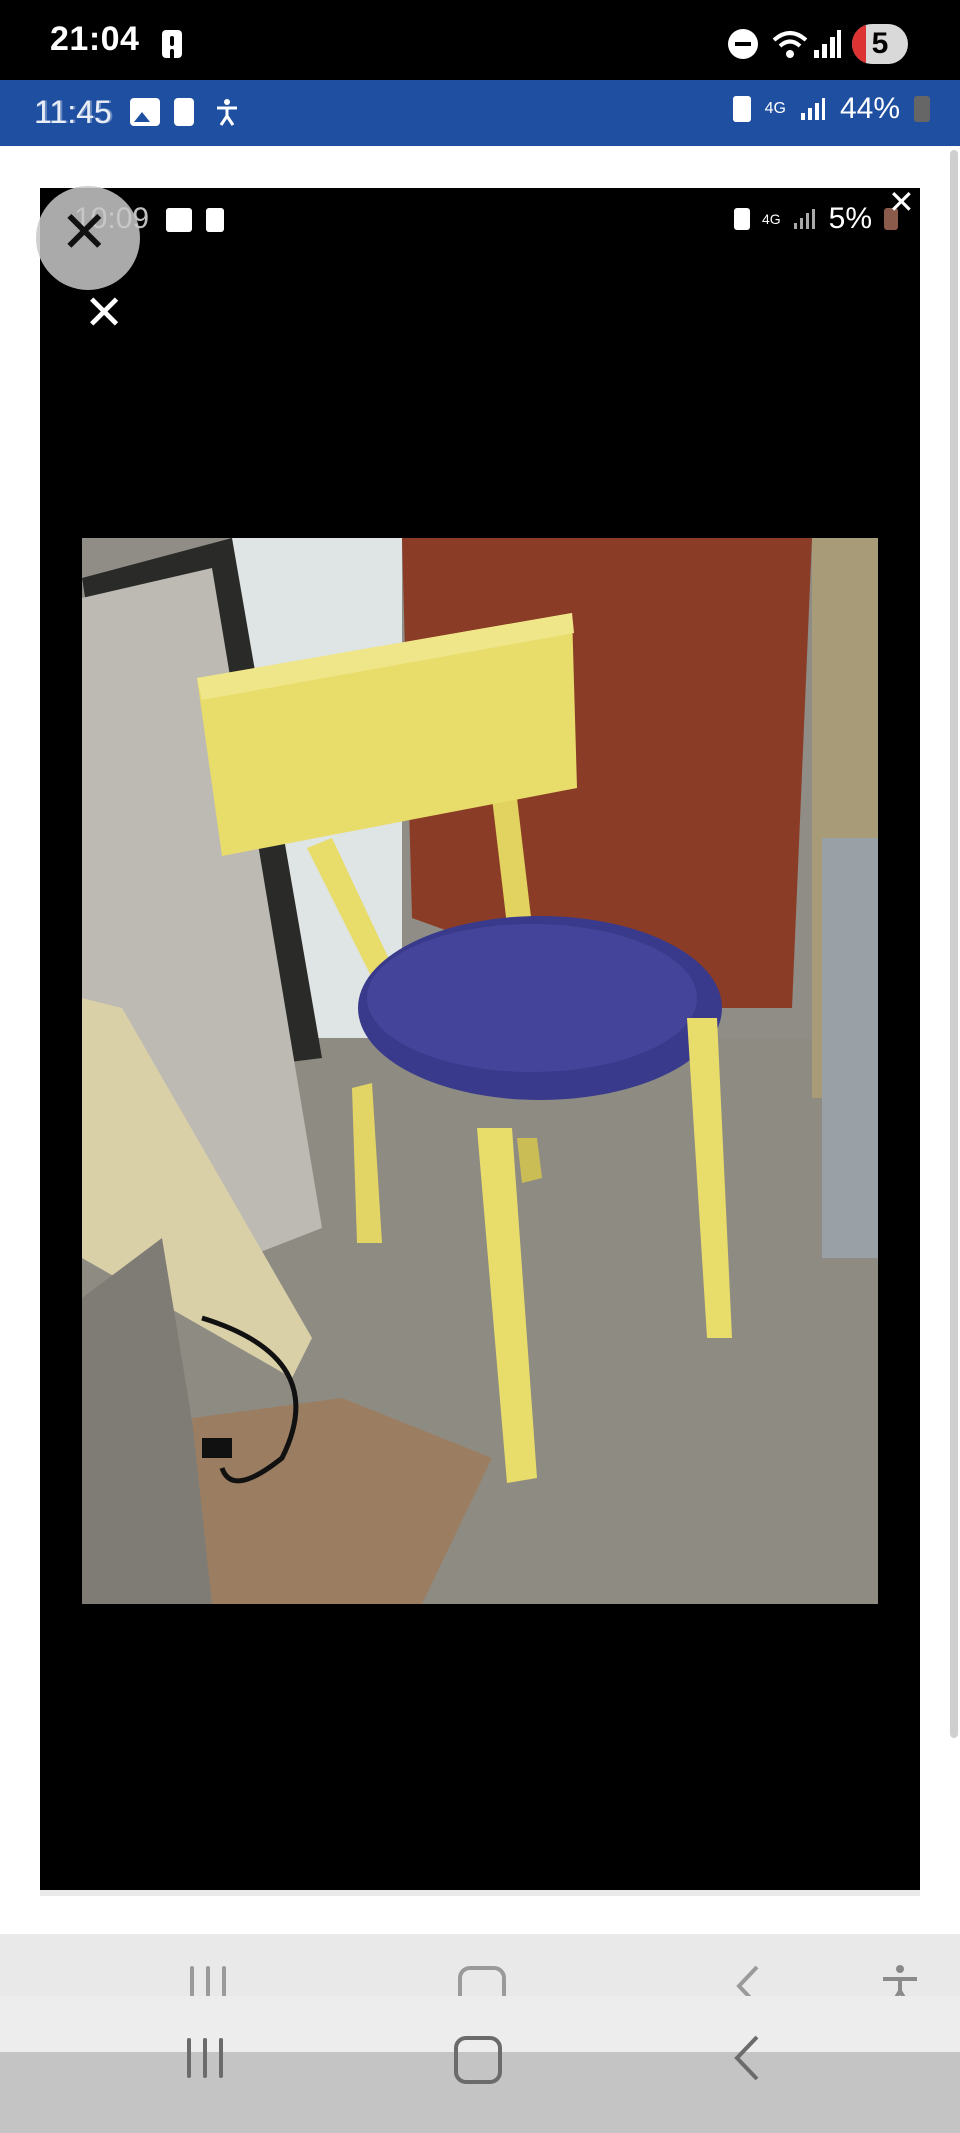 The height and width of the screenshot is (2133, 960). I want to click on inner-navigation-bar, so click(480, 1974).